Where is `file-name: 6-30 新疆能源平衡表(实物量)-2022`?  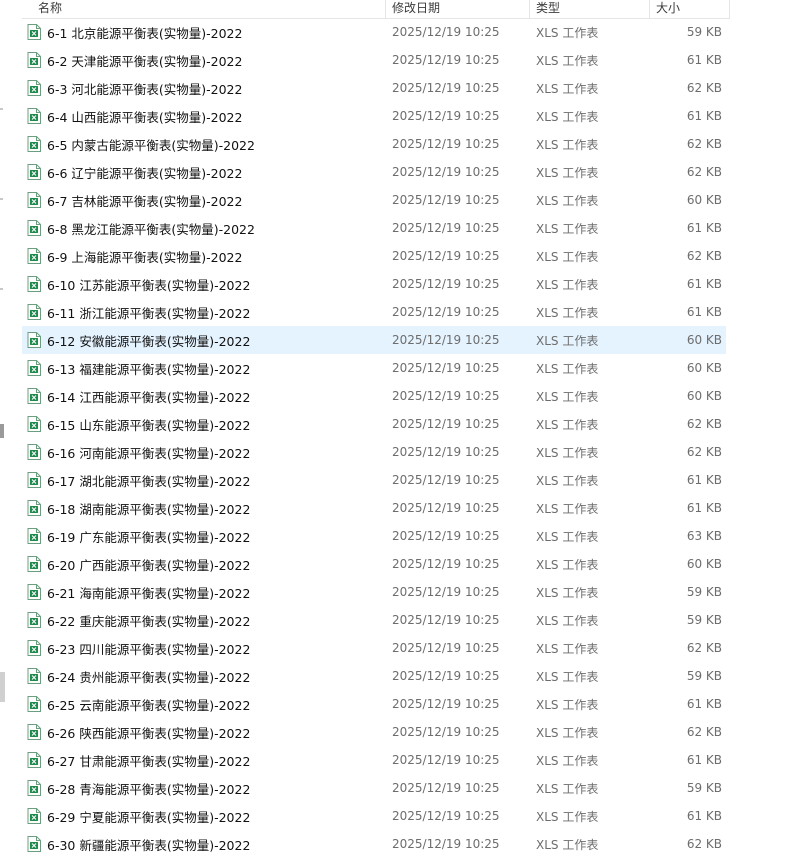
file-name: 6-30 新疆能源平衡表(实物量)-2022 is located at coordinates (149, 845).